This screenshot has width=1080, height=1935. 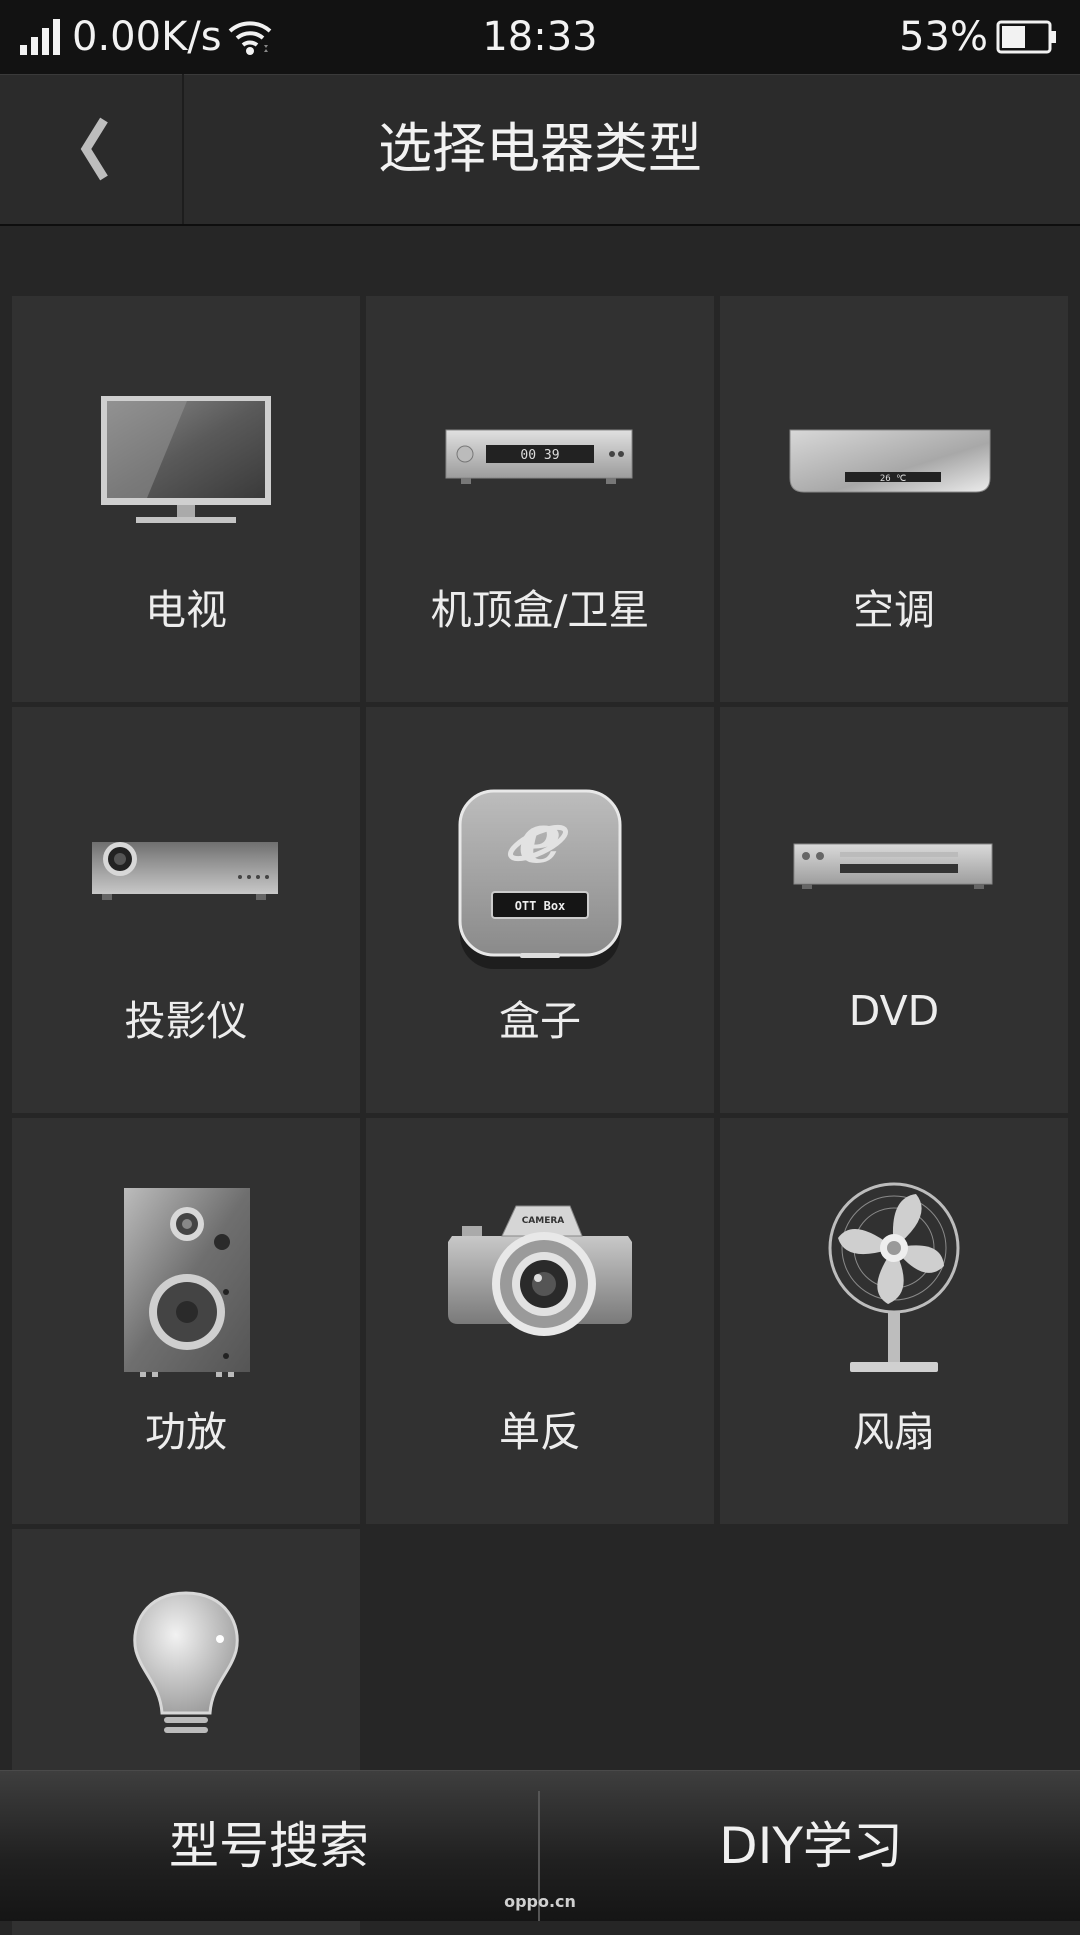 I want to click on camera-label: CAMERA, so click(x=543, y=1221).